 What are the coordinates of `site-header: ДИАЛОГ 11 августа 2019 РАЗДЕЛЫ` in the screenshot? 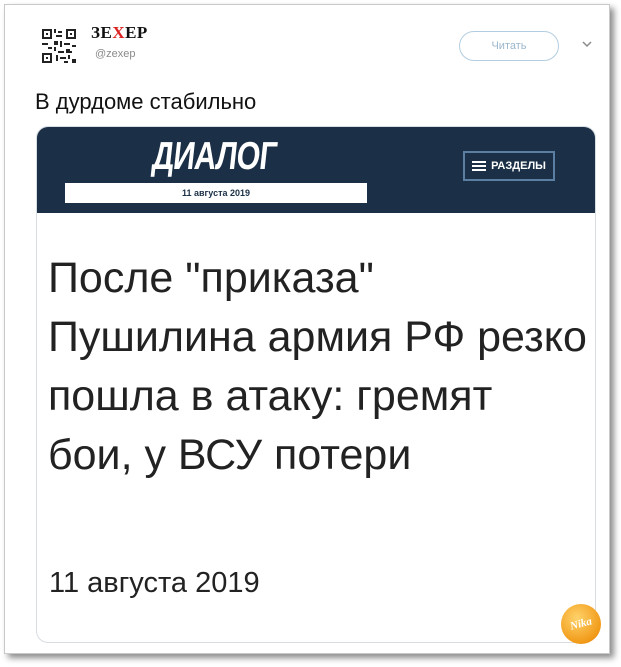 It's located at (316, 170).